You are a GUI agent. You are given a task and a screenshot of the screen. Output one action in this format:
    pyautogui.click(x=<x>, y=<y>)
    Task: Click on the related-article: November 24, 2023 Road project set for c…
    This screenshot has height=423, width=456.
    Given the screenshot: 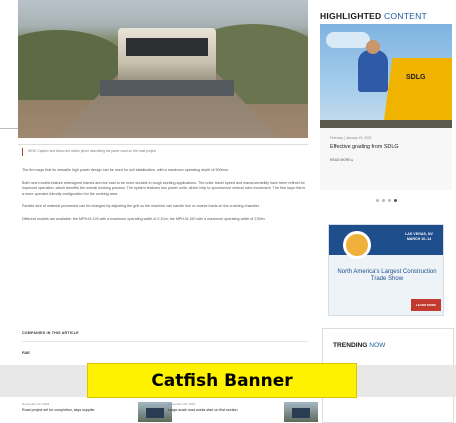 What is the action you would take?
    pyautogui.click(x=97, y=412)
    